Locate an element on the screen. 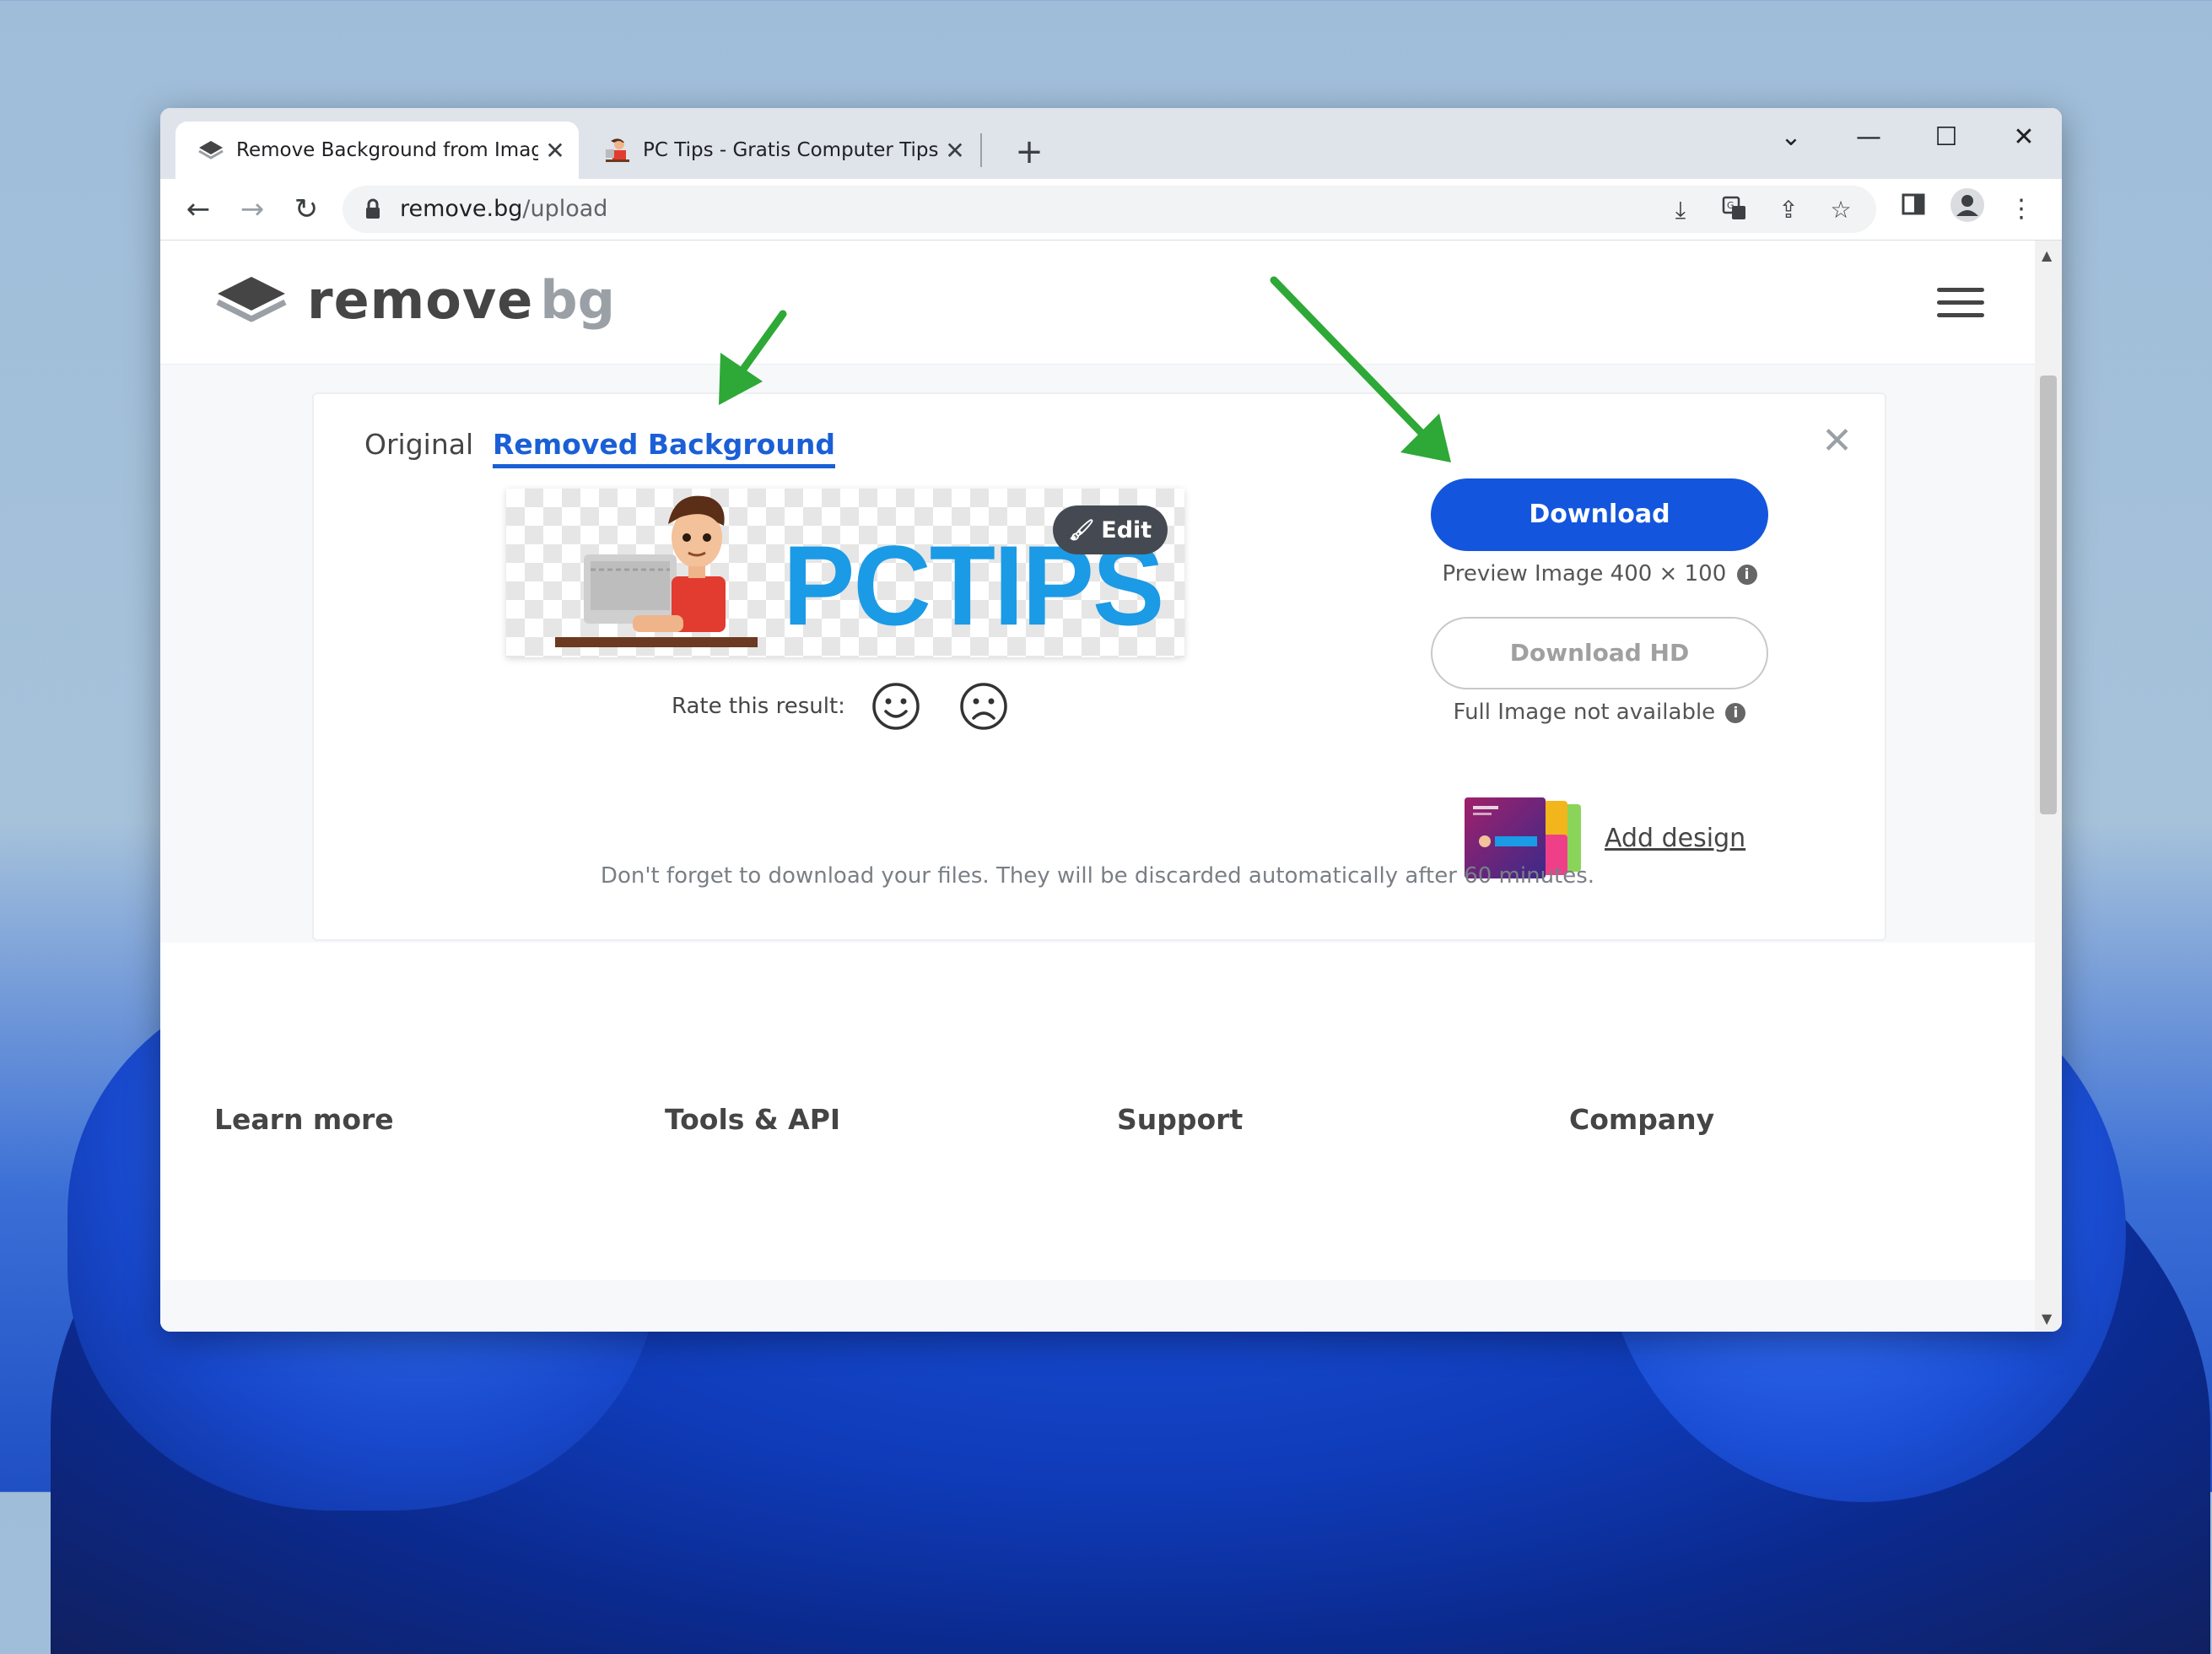 The image size is (2212, 1654). svg-text: G is located at coordinates (1731, 205).